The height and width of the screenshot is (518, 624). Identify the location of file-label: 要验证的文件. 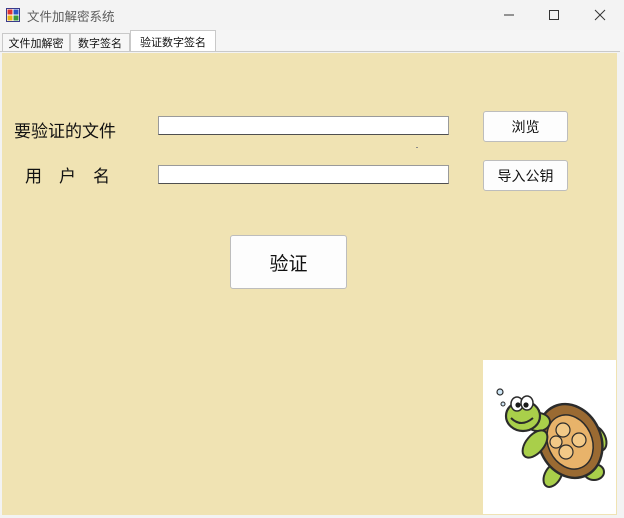
(65, 132).